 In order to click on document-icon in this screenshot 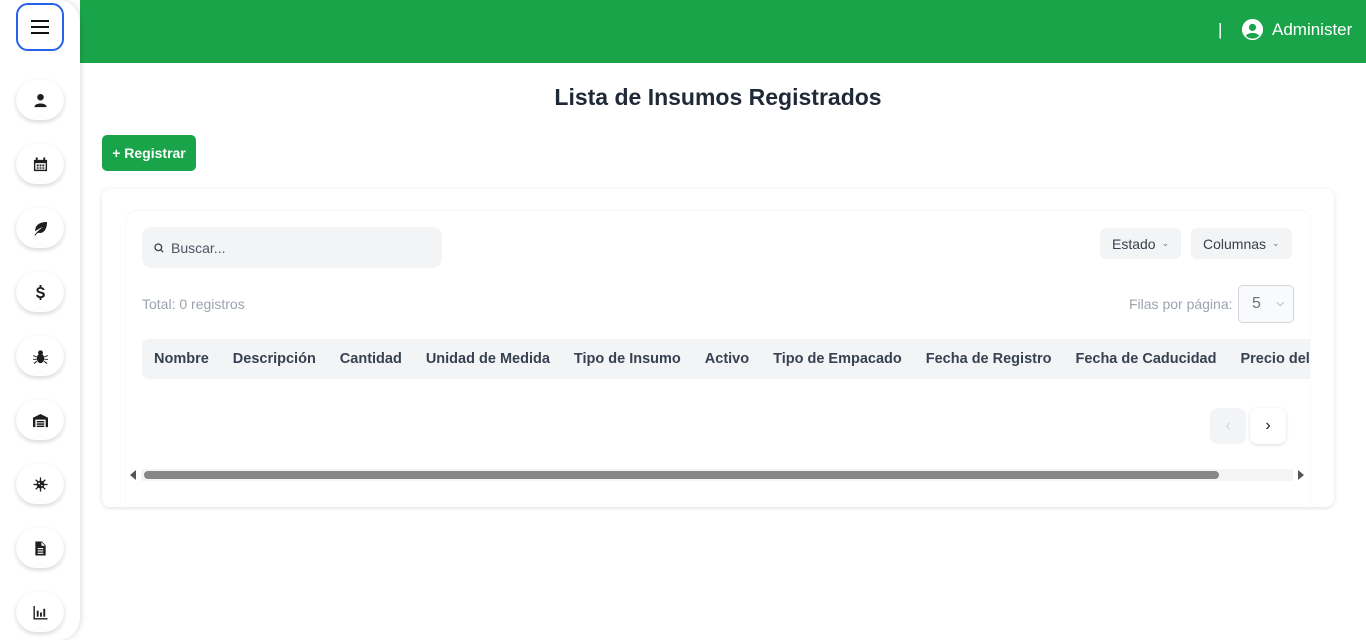, I will do `click(40, 548)`.